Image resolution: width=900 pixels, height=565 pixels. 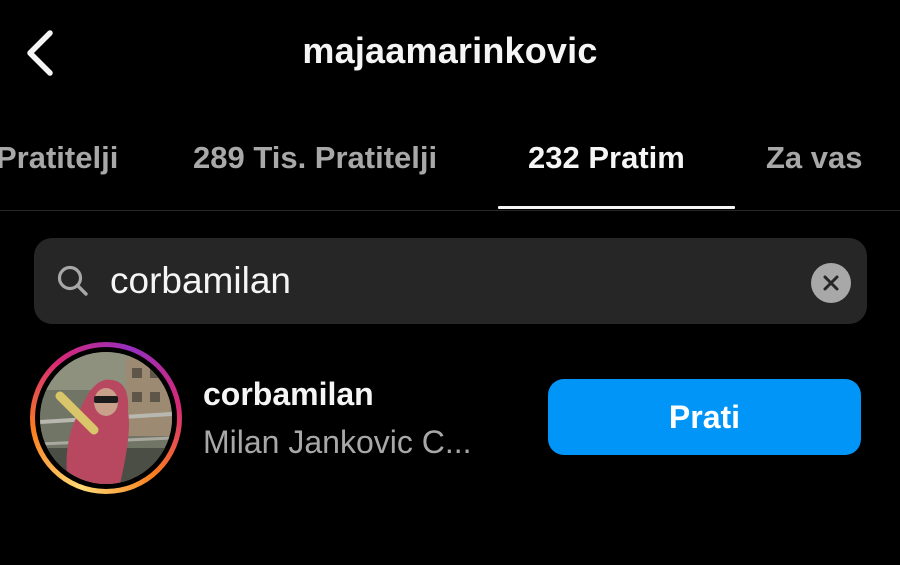 I want to click on result-username: corbamilan, so click(x=288, y=394).